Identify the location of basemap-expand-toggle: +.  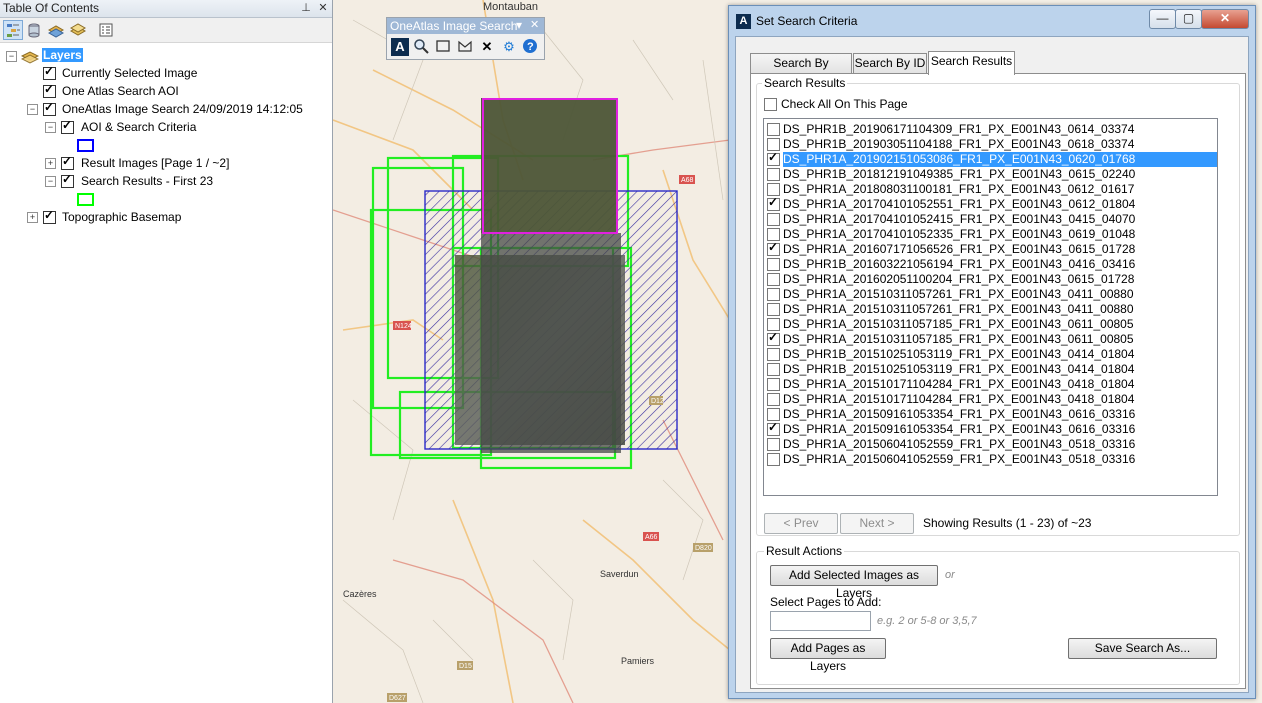
(32, 217).